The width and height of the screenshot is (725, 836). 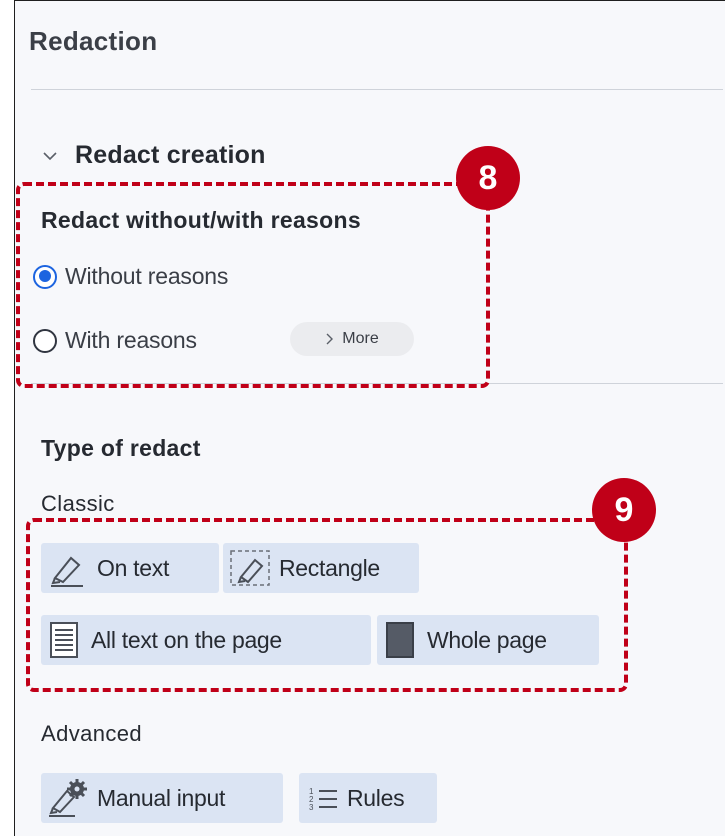 I want to click on chevron-down-icon, so click(x=50, y=155).